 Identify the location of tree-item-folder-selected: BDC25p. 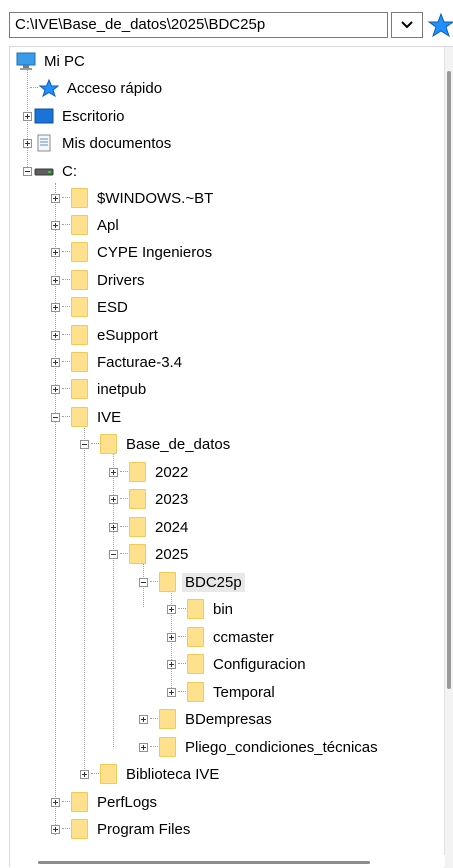
(192, 582).